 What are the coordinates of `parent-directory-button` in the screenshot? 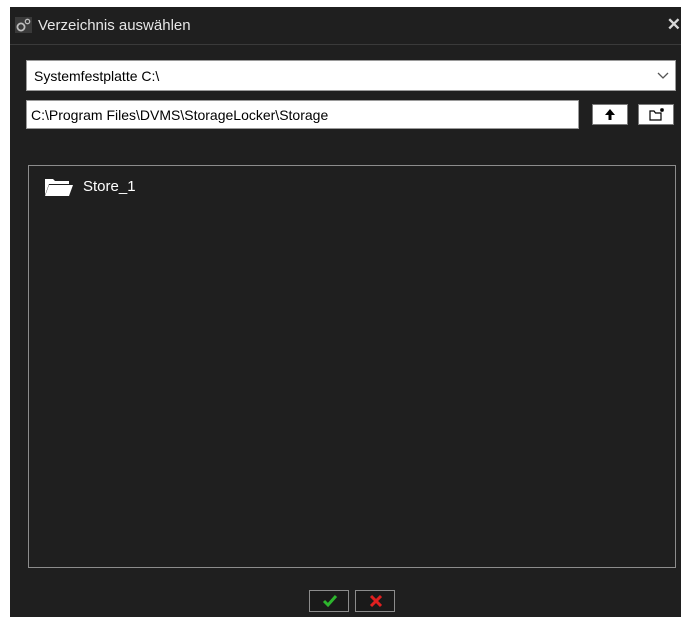 It's located at (610, 114).